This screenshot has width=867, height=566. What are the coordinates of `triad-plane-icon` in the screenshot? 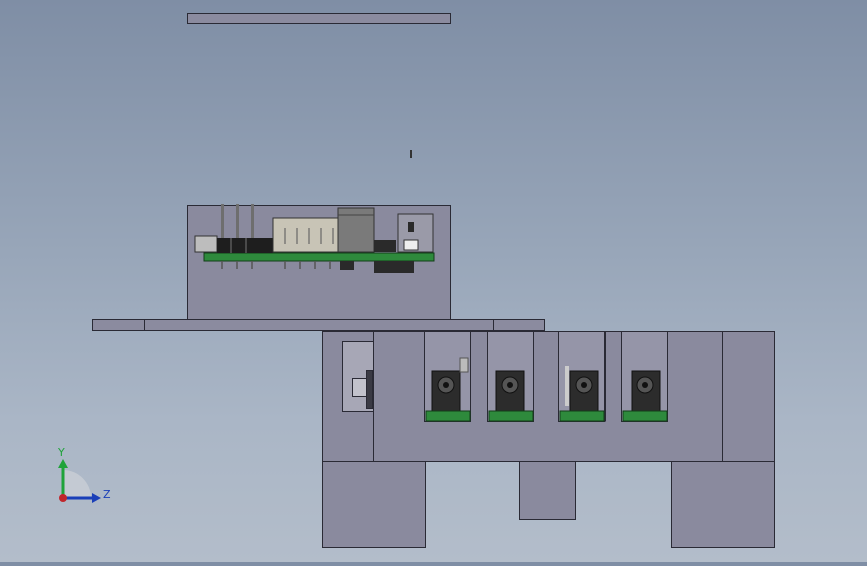 It's located at (77, 484).